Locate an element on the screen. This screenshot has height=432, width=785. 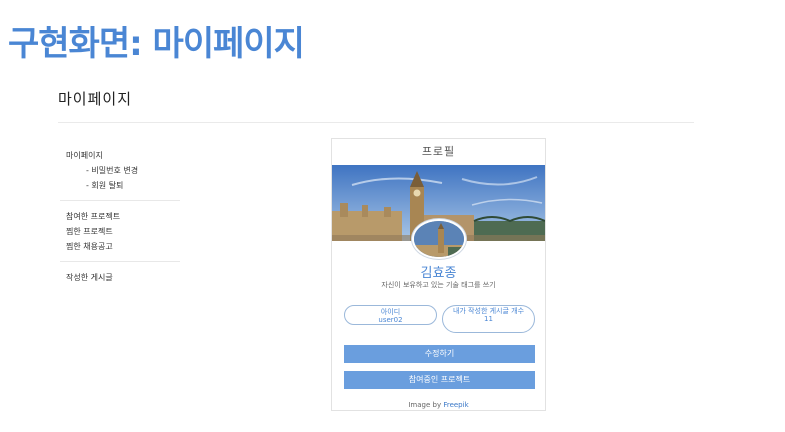
profile-tagline: 자신이 보유하고 있는 기술 태그를 쓰기 is located at coordinates (438, 285).